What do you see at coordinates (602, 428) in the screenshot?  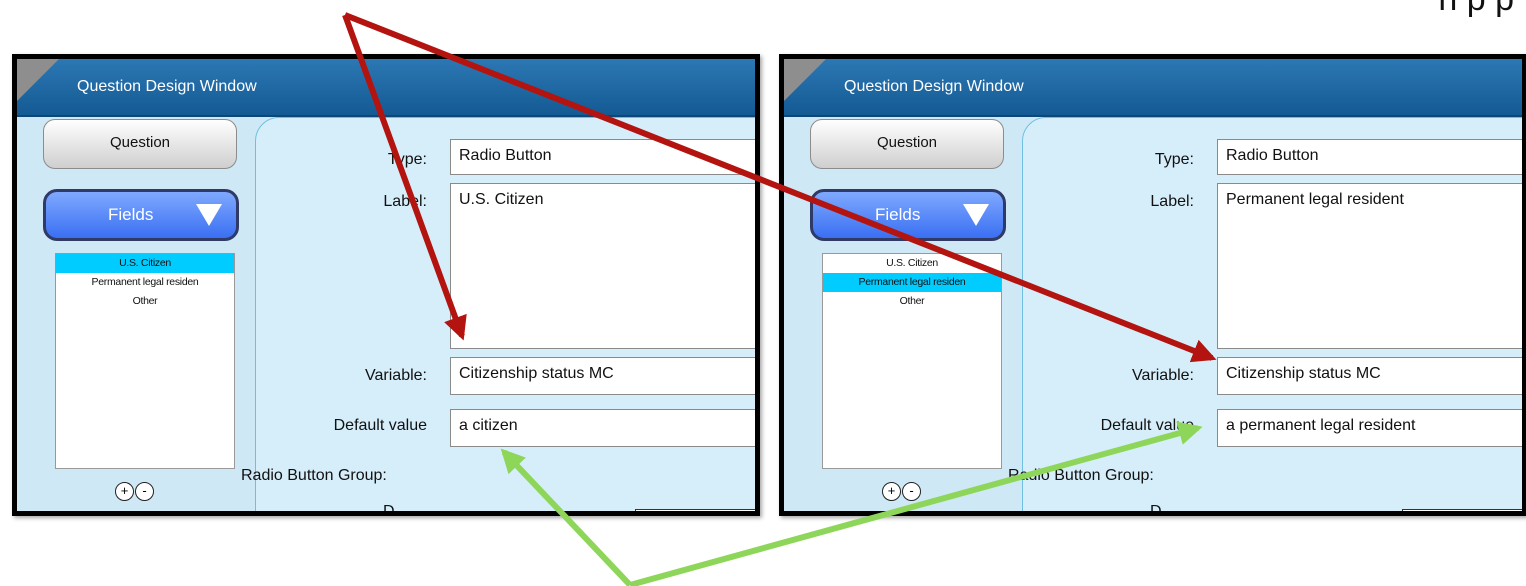 I see `default-value-field: a citizen` at bounding box center [602, 428].